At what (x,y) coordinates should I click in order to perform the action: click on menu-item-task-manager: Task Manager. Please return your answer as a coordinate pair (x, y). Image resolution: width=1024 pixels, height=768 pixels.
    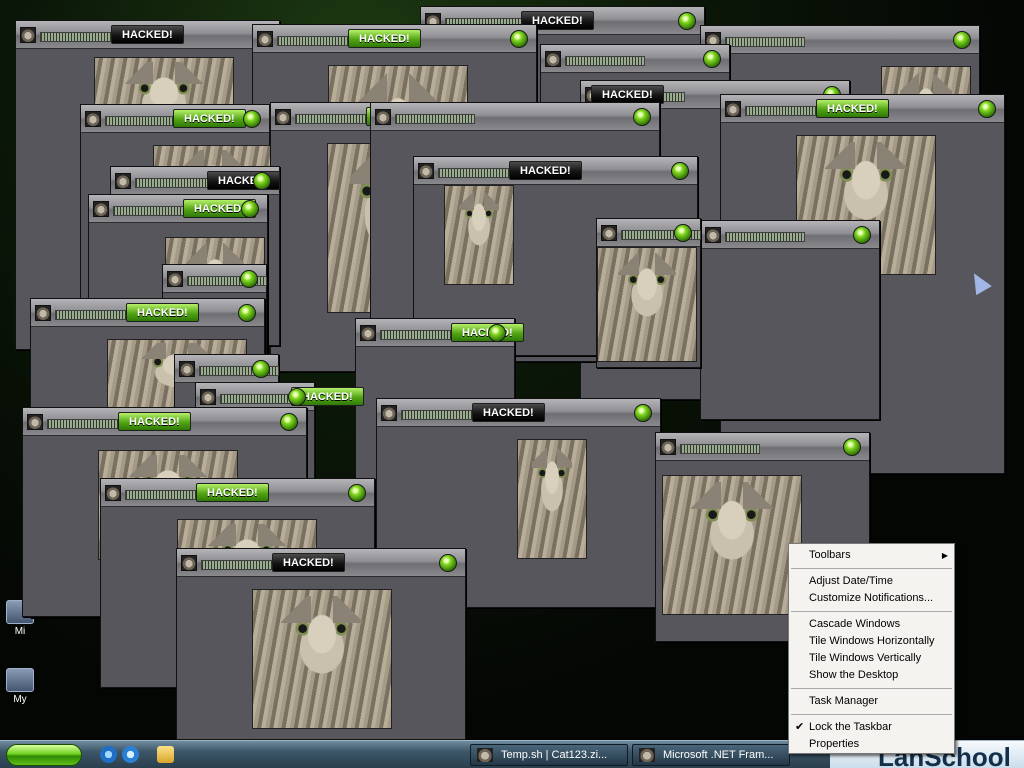
    Looking at the image, I should click on (871, 701).